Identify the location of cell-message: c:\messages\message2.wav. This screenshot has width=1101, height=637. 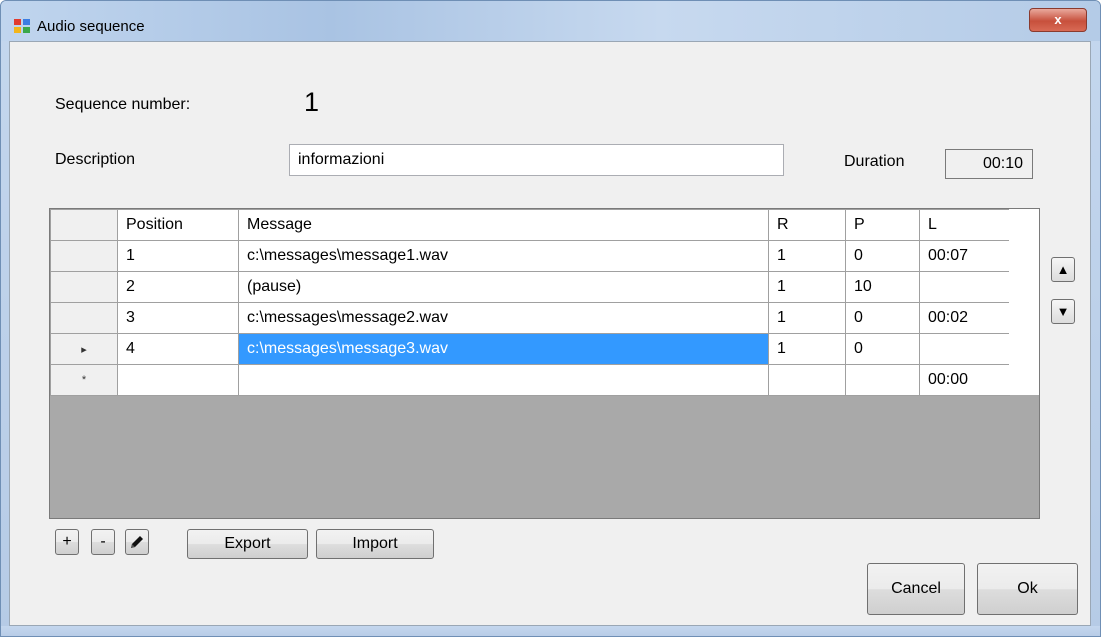
(503, 318).